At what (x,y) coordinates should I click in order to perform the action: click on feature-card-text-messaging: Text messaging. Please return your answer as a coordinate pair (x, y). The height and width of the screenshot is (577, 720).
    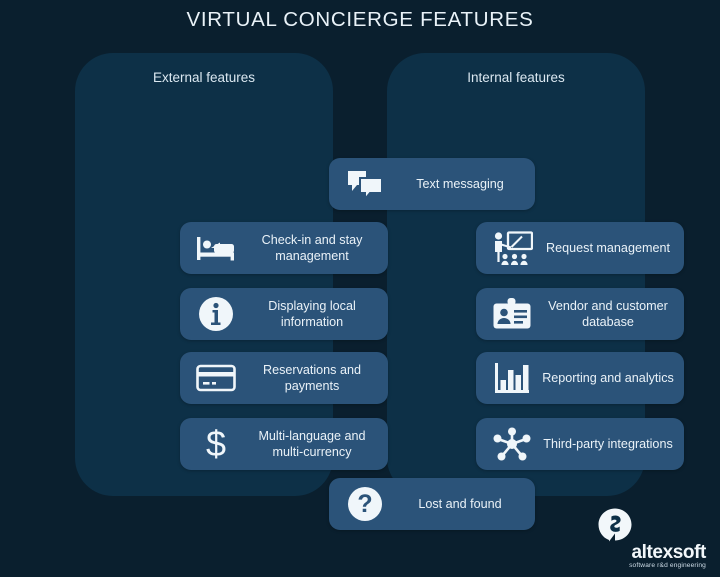
    Looking at the image, I should click on (432, 184).